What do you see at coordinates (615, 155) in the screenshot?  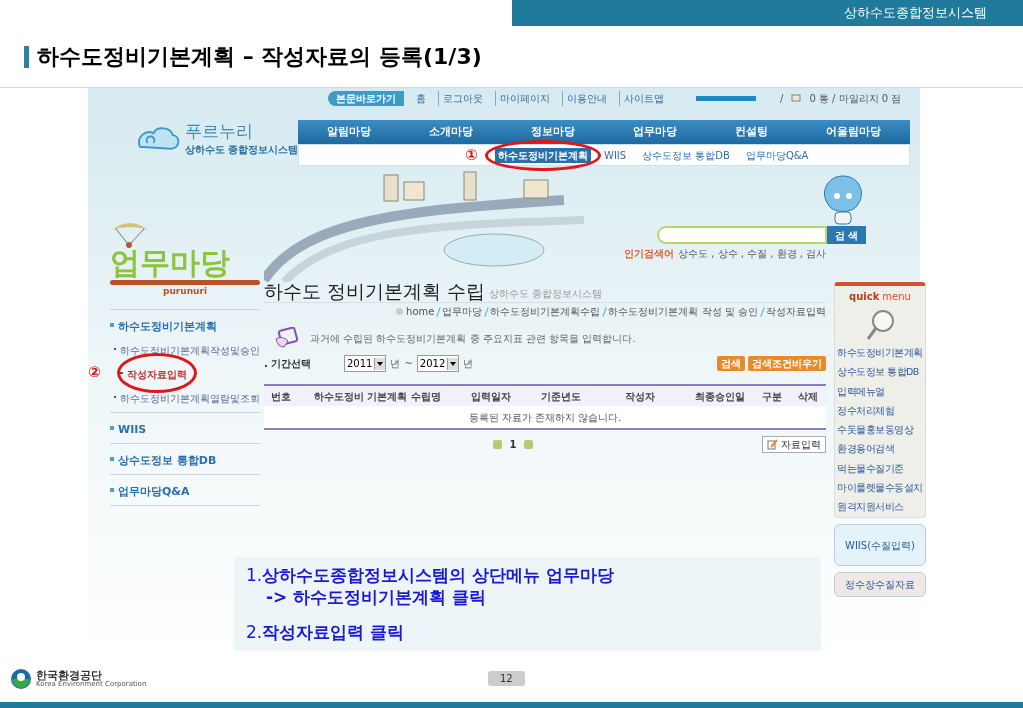 I see `subnav-item: WIIS` at bounding box center [615, 155].